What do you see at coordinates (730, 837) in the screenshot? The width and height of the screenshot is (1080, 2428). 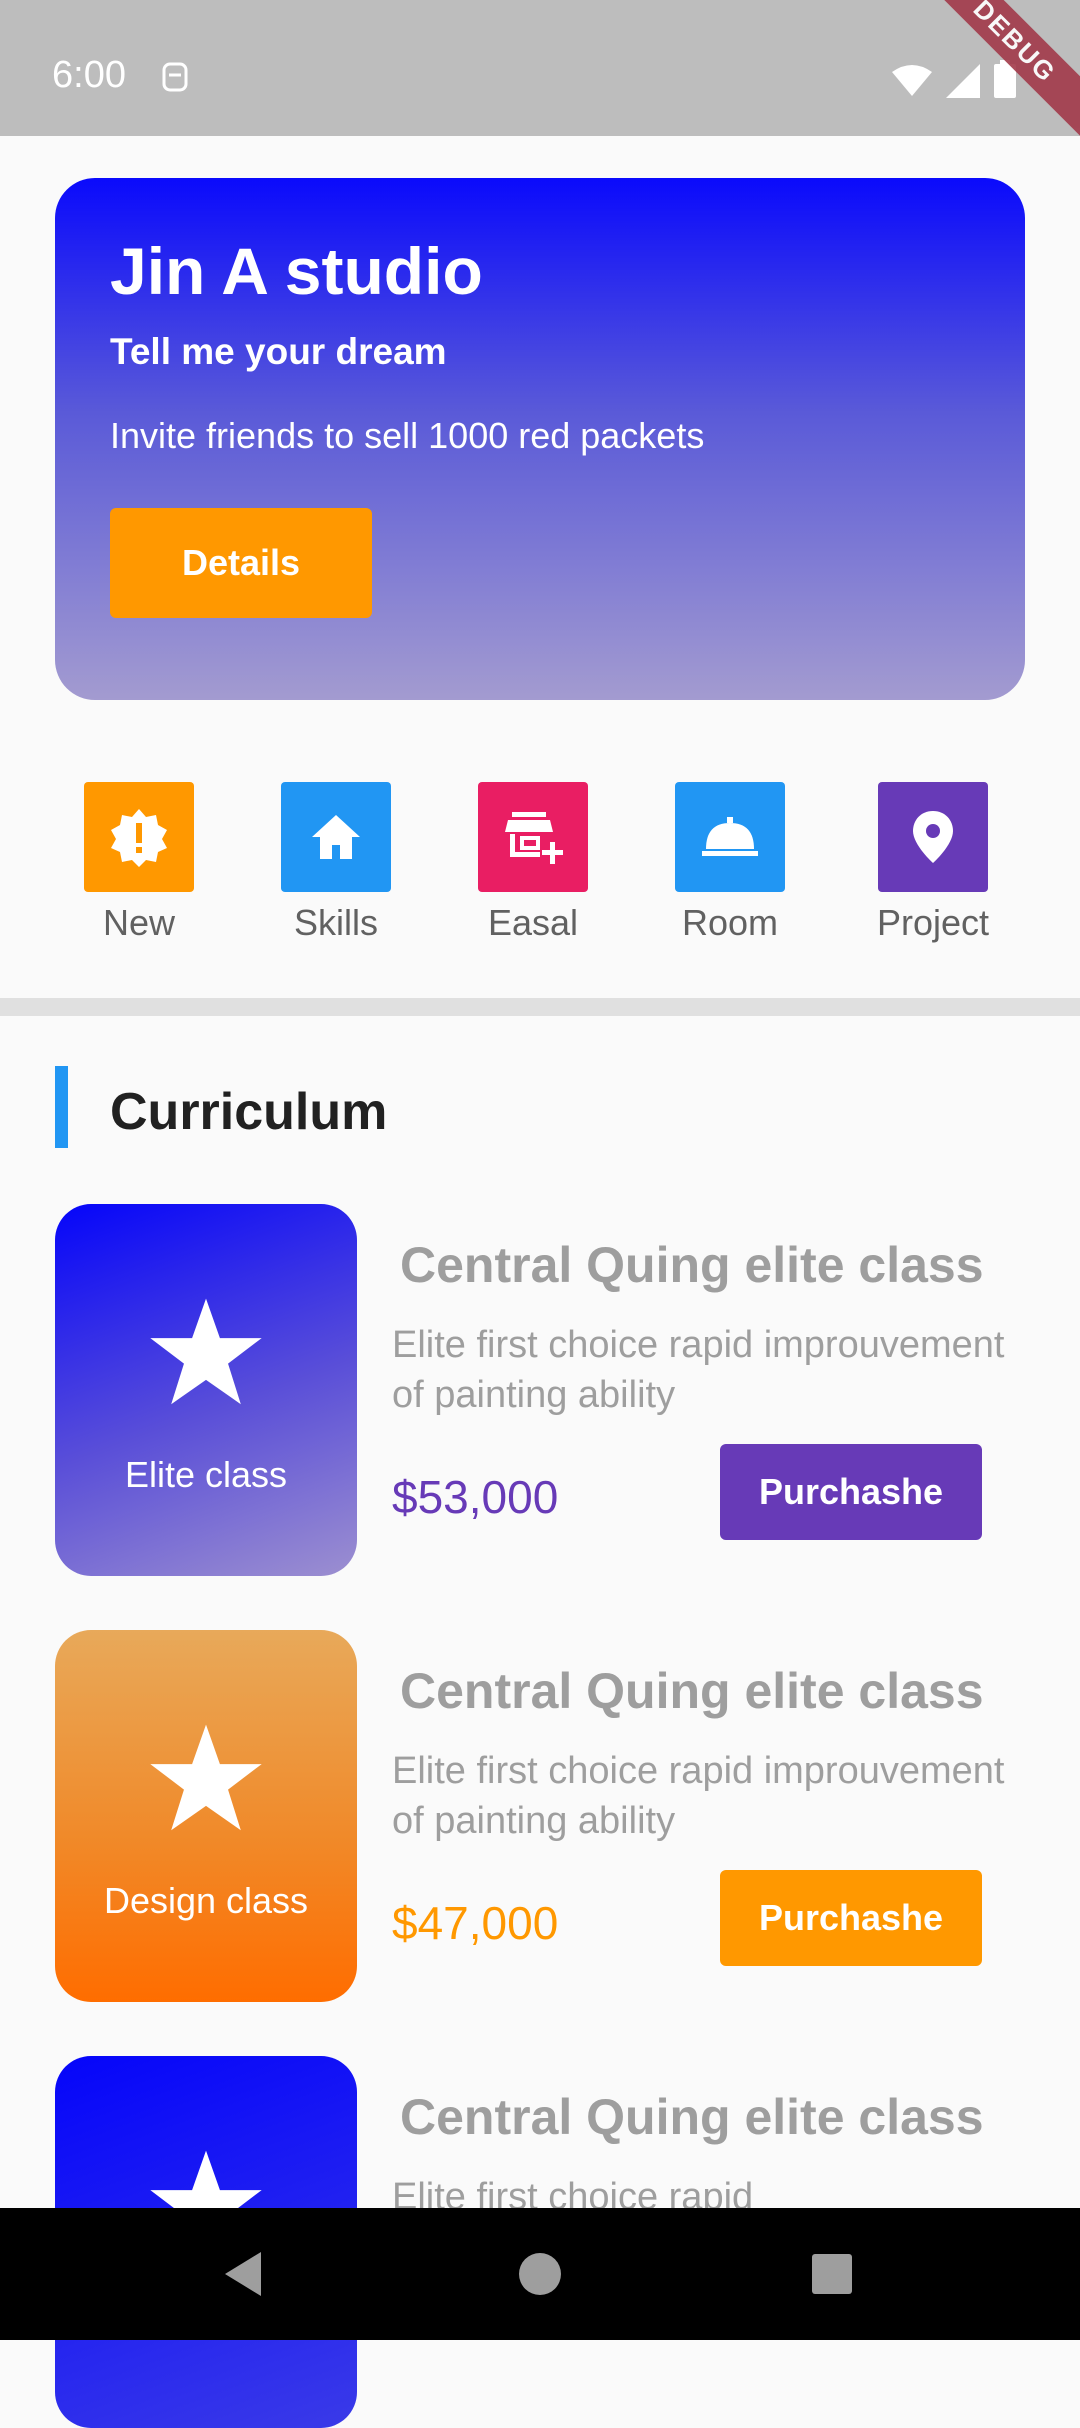 I see `room-service-icon` at bounding box center [730, 837].